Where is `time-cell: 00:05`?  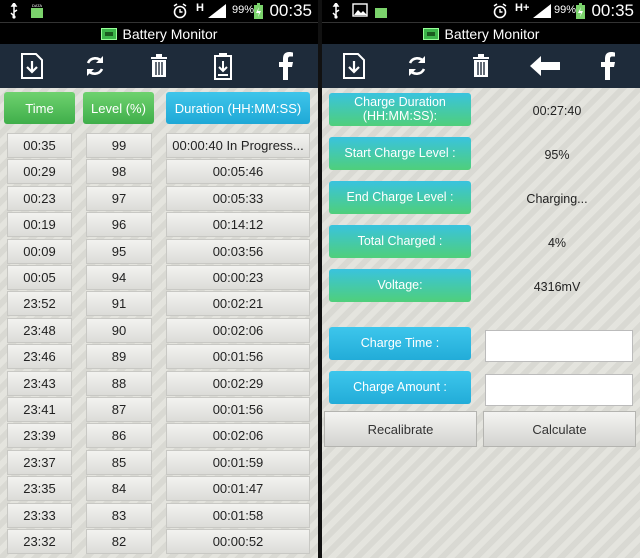 time-cell: 00:05 is located at coordinates (39, 277).